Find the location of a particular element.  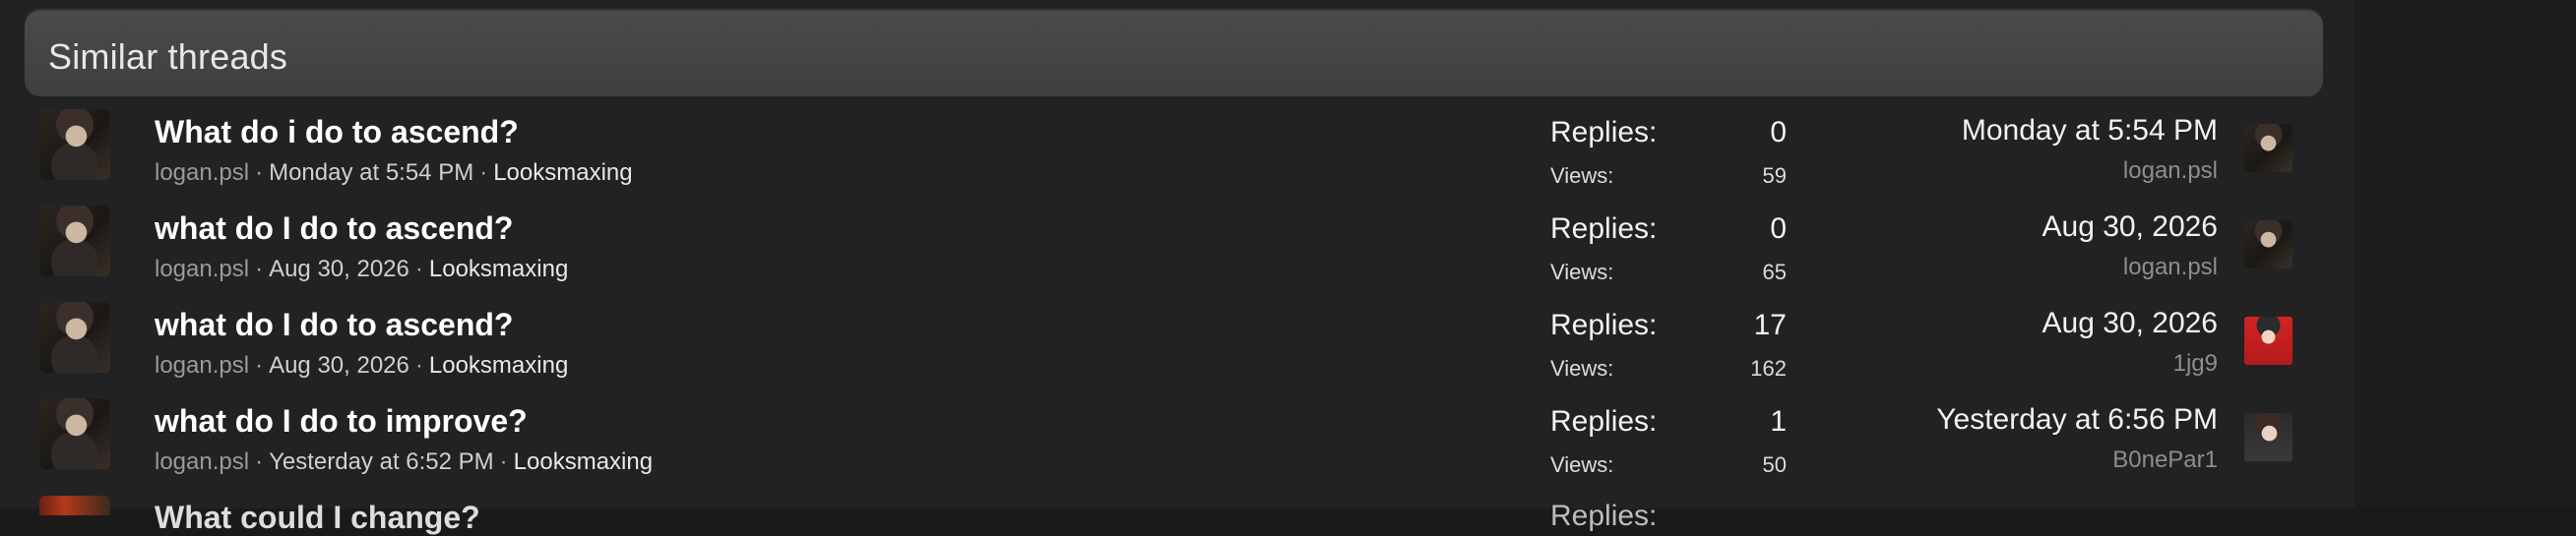

views-count: 162 is located at coordinates (1768, 368).